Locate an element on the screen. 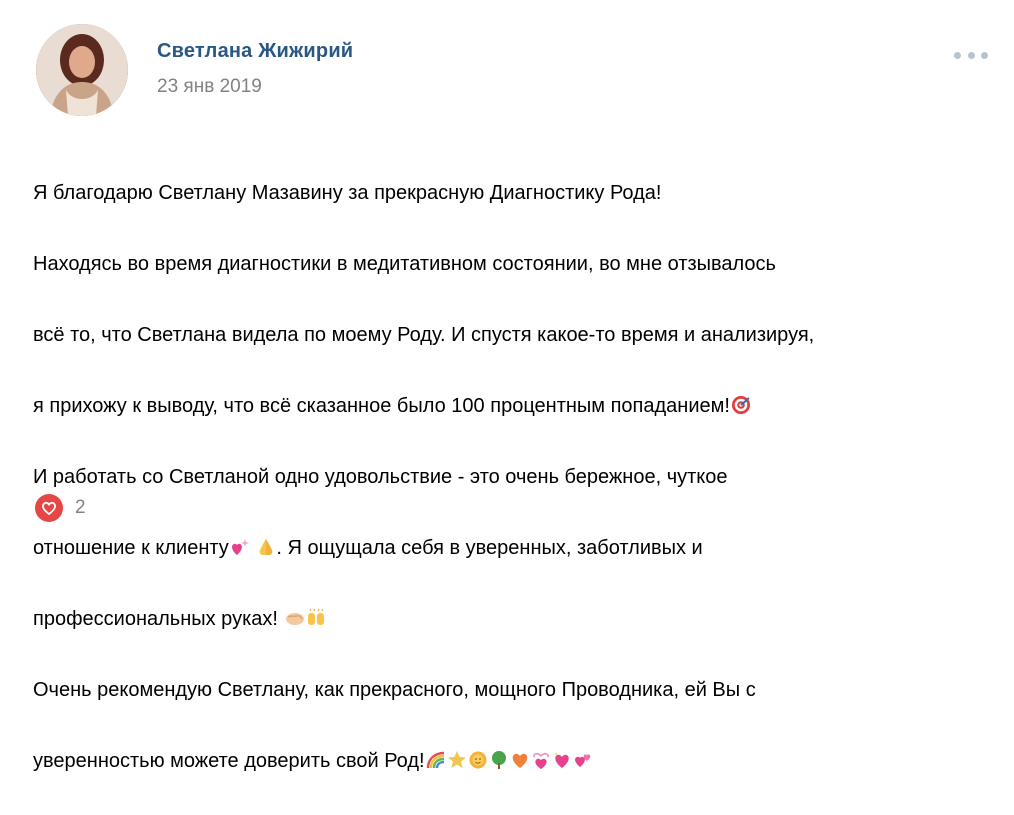 Image resolution: width=1014 pixels, height=815 pixels. post-date: 23 янв 2019 is located at coordinates (209, 87).